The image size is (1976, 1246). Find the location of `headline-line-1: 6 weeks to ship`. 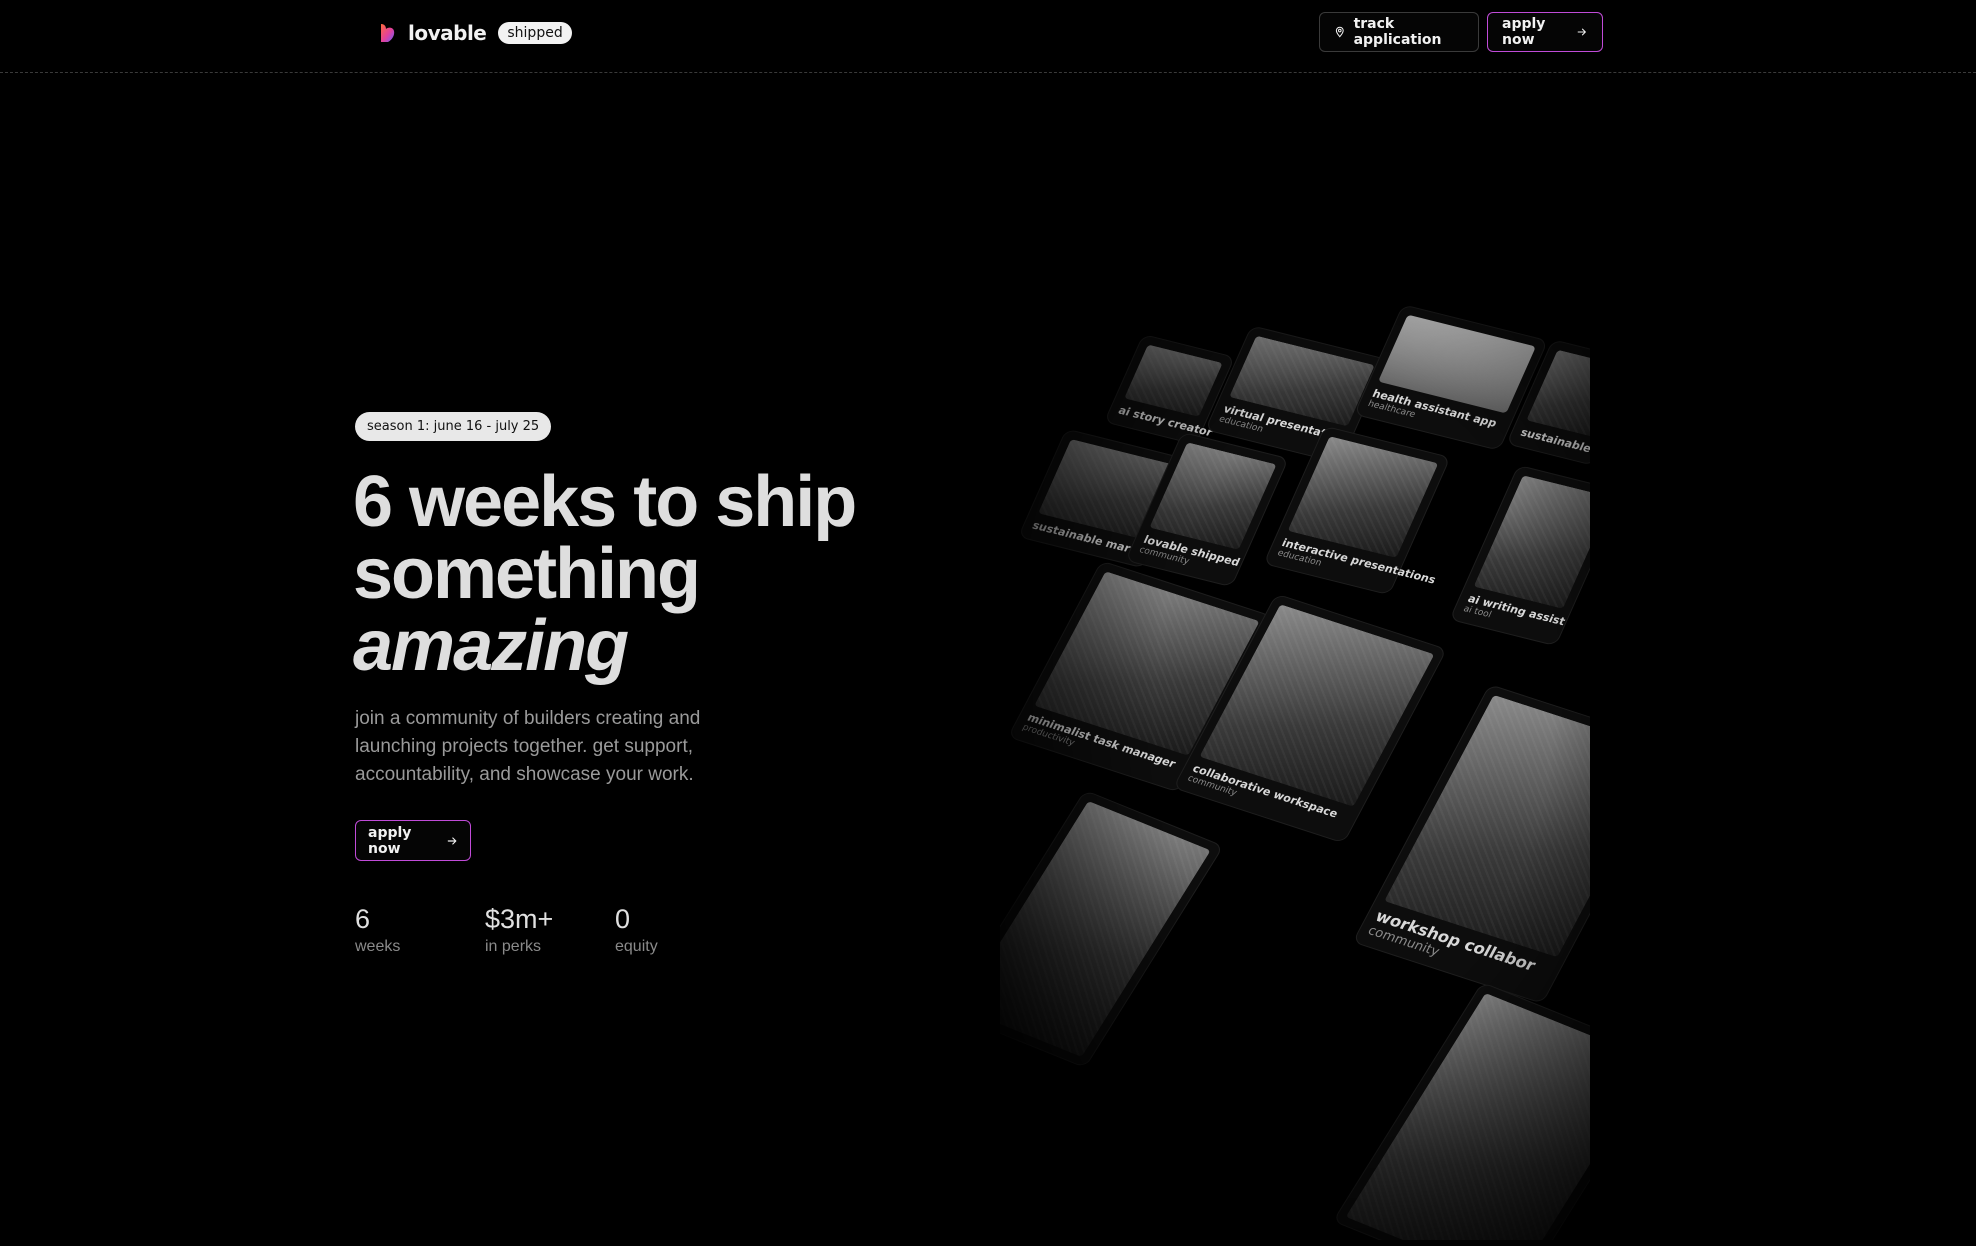

headline-line-1: 6 weeks to ship is located at coordinates (605, 502).